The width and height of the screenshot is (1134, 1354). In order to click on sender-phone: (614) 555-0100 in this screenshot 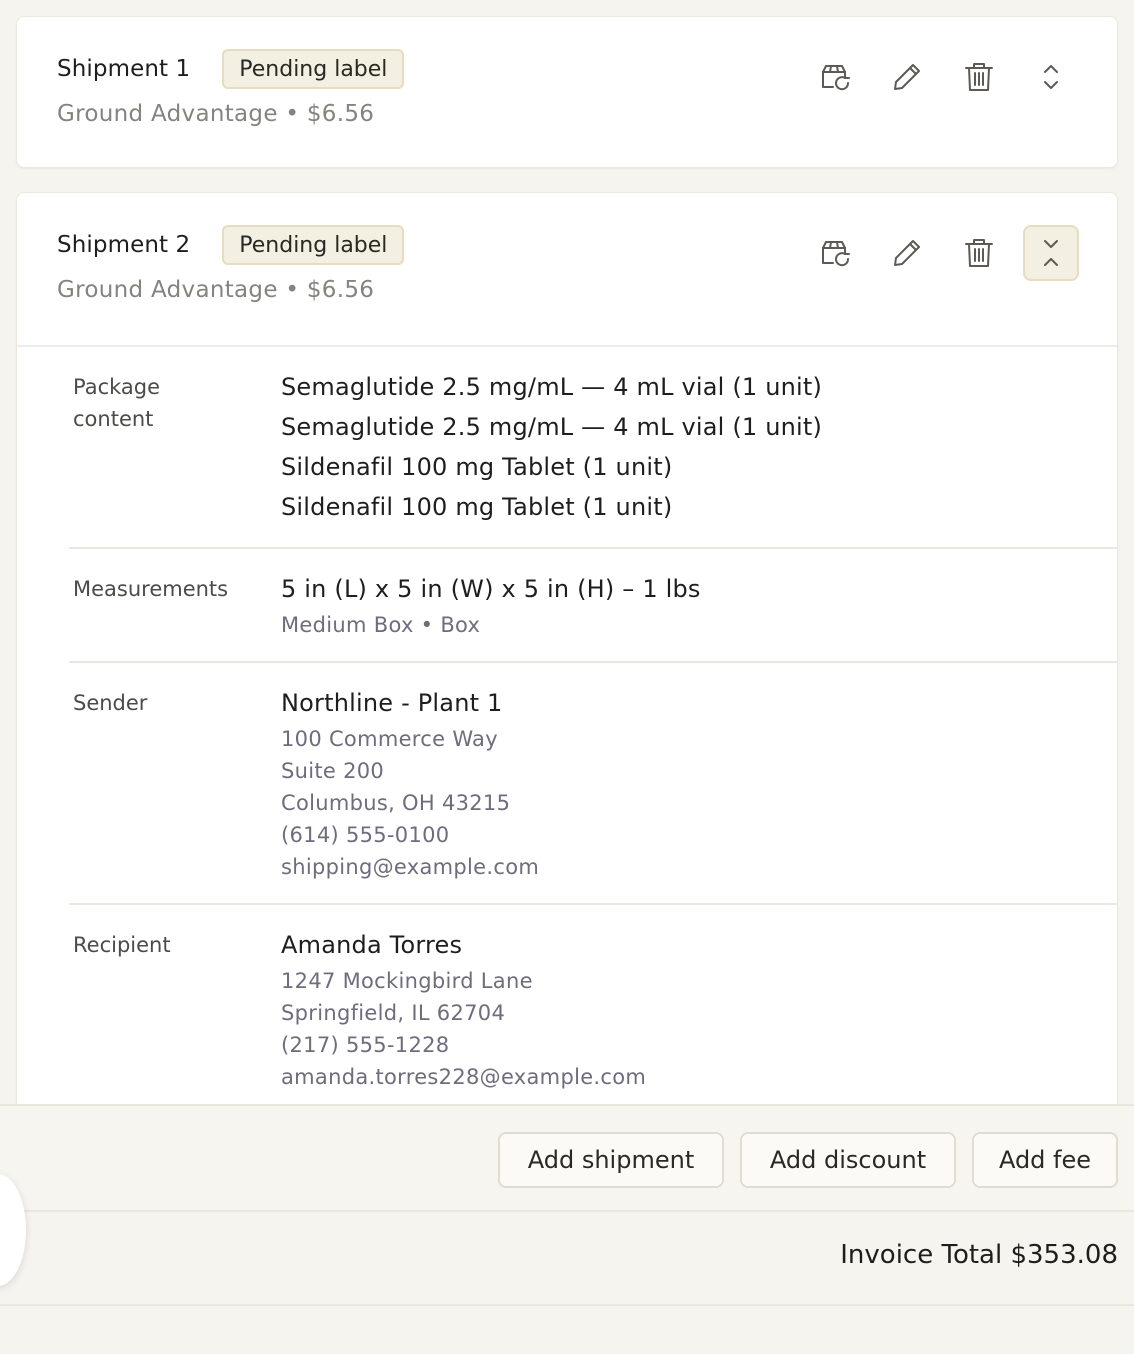, I will do `click(365, 835)`.